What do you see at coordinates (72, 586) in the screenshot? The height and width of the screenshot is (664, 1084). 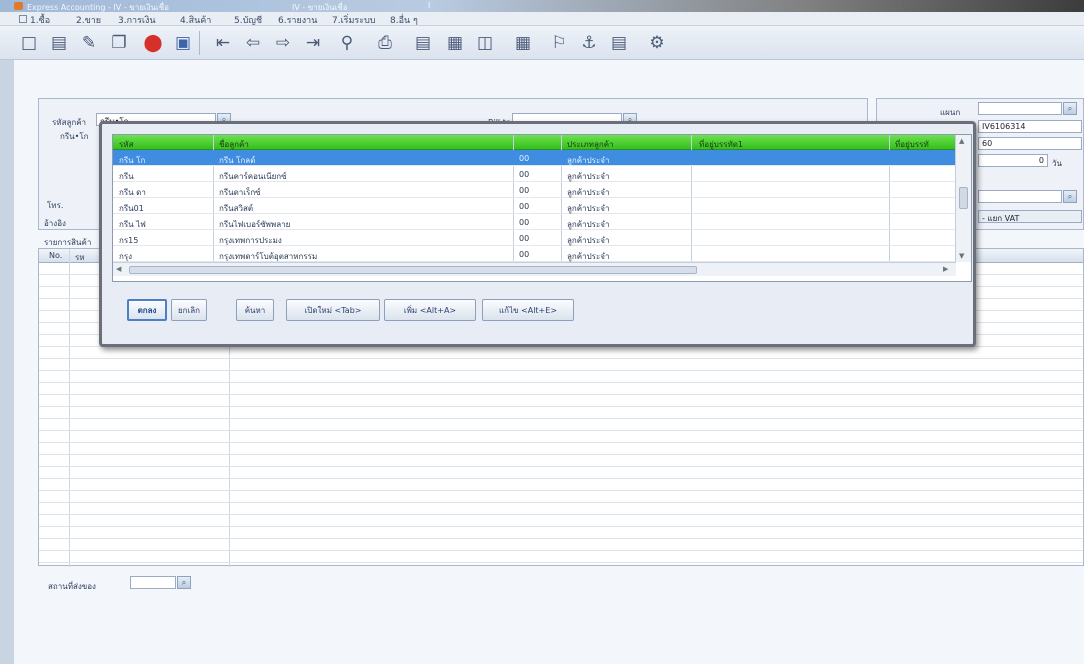 I see `ship-to-label: สถานที่ส่งของ` at bounding box center [72, 586].